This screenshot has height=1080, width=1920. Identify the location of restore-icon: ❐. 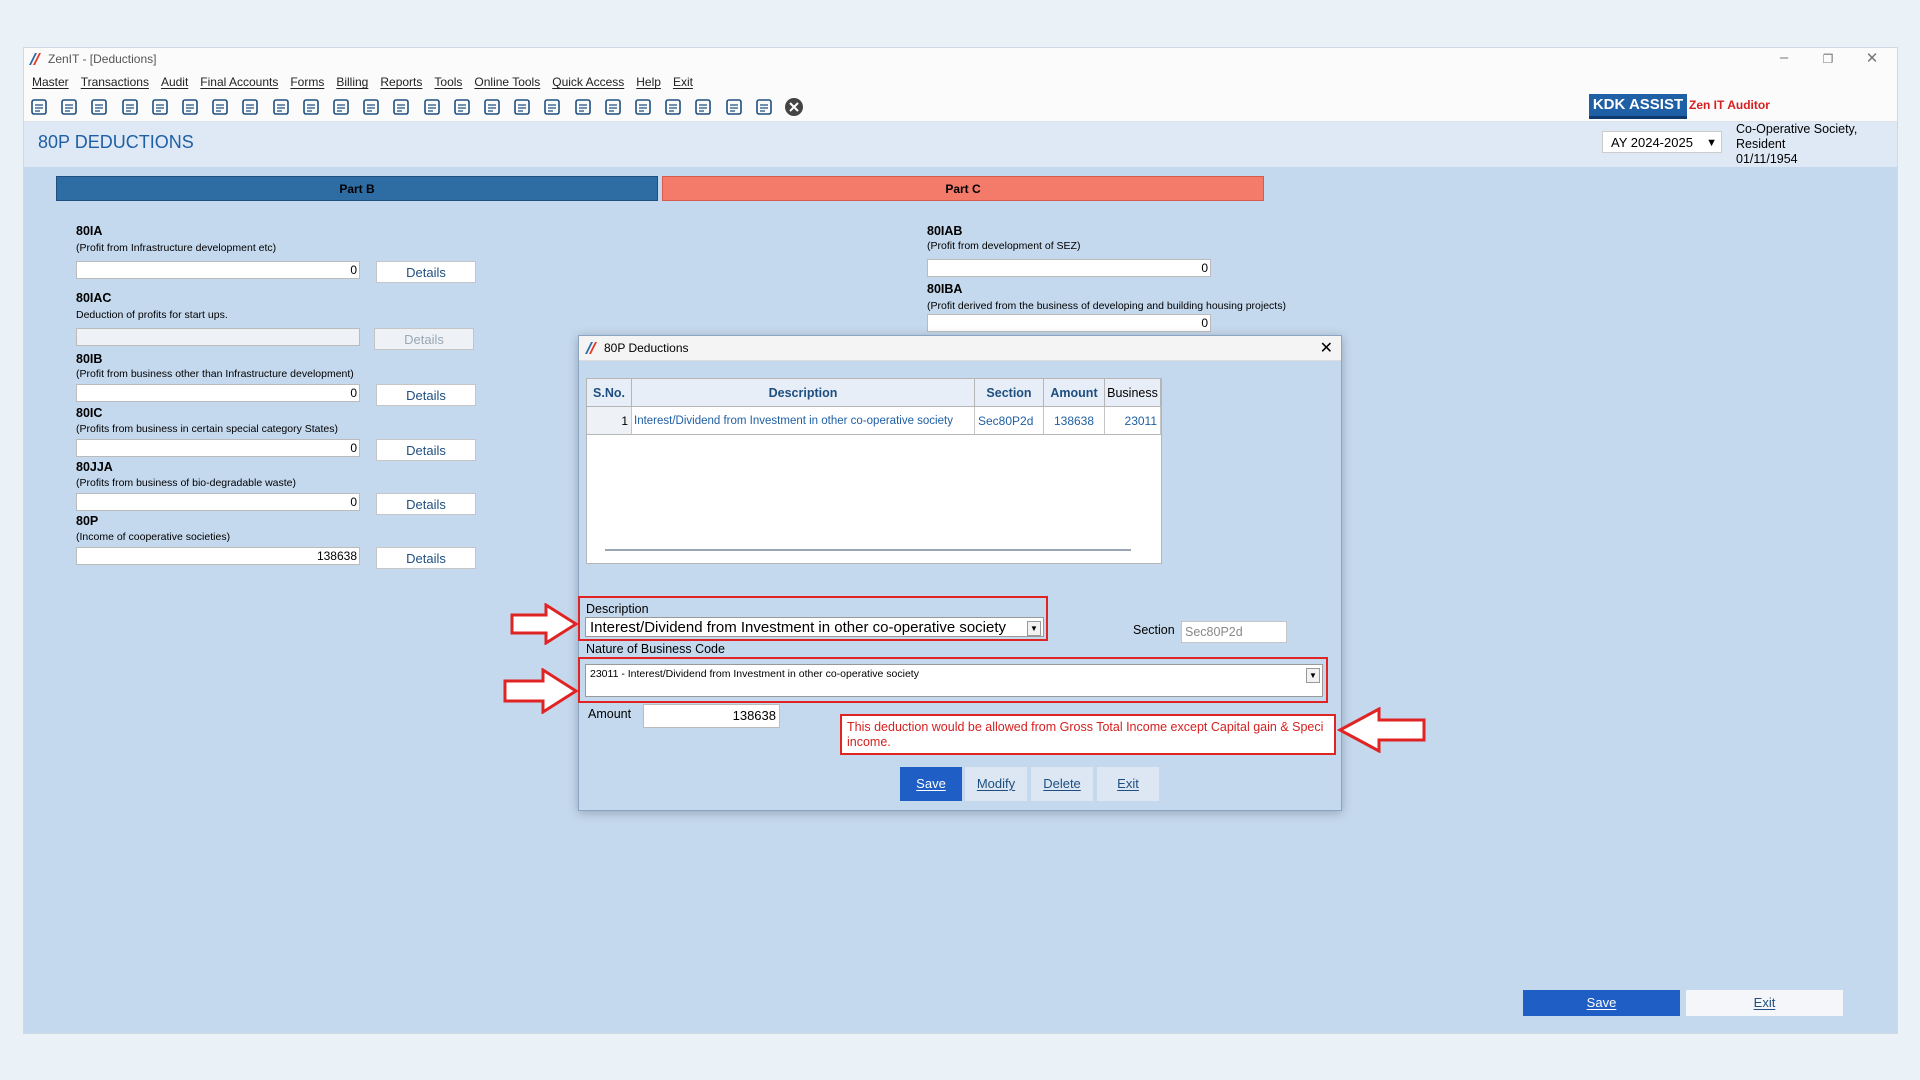
(1828, 59).